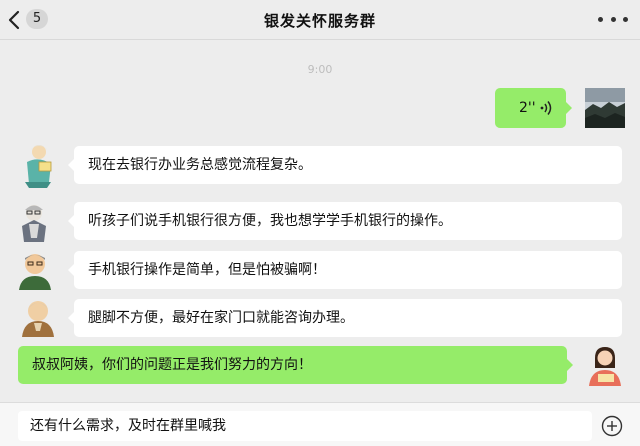 Image resolution: width=640 pixels, height=446 pixels. I want to click on more-icon, so click(613, 20).